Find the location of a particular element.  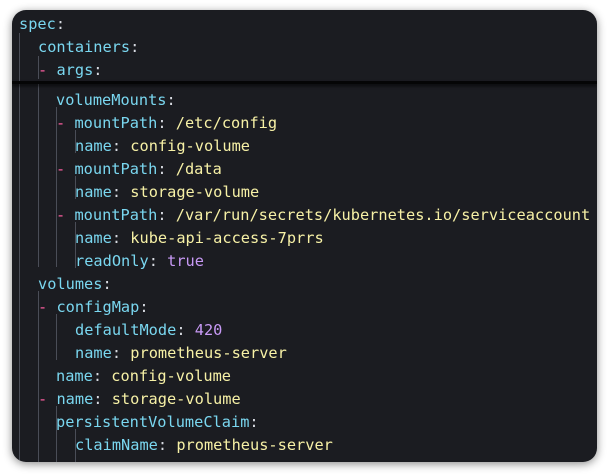

code-line: readOnly: true is located at coordinates (139, 261).